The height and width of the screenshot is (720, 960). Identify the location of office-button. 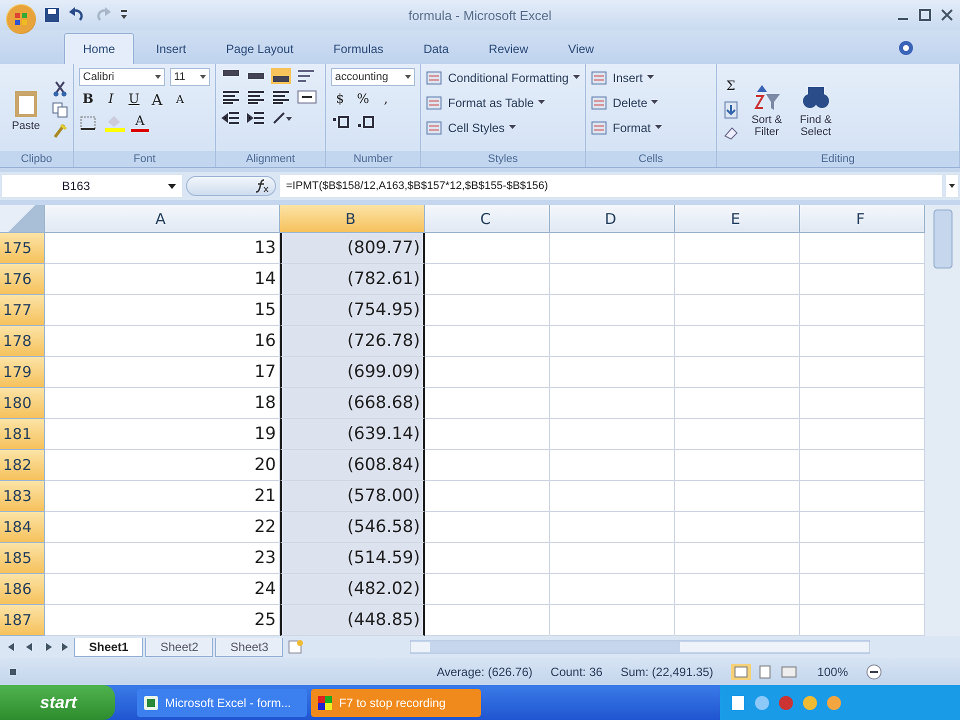
(21, 19).